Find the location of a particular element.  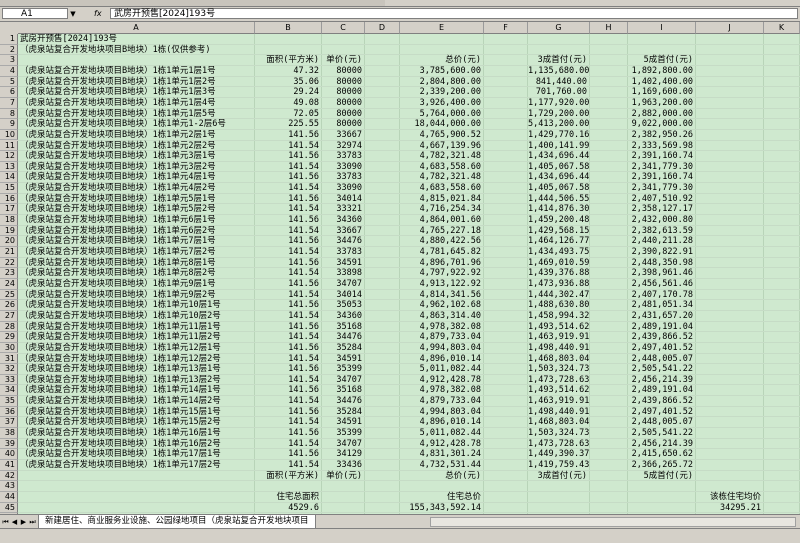

row-header: 40 is located at coordinates (9, 454).